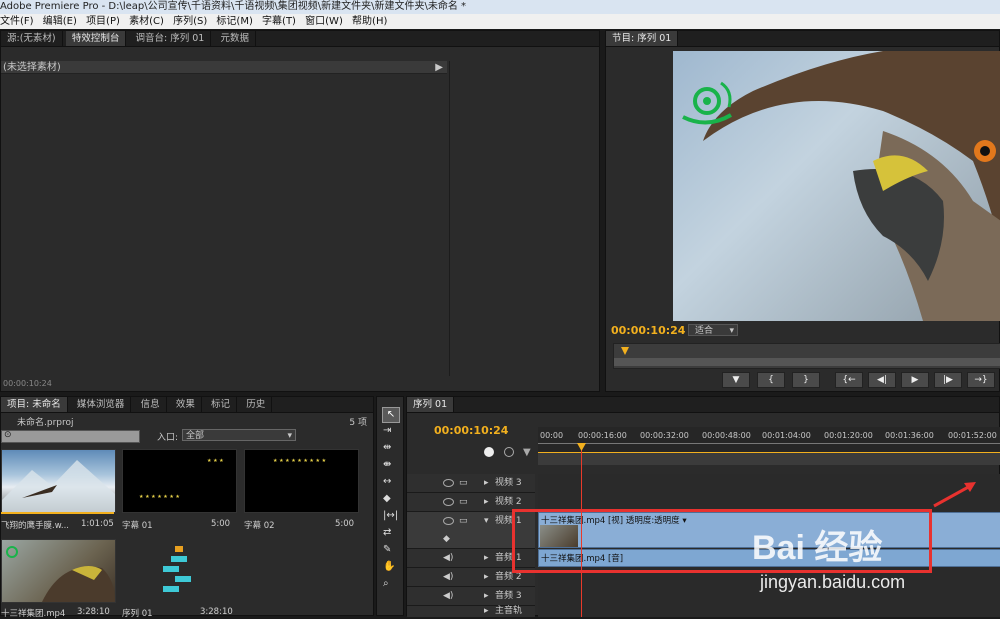  I want to click on keyframe-icon: ◆, so click(446, 539).